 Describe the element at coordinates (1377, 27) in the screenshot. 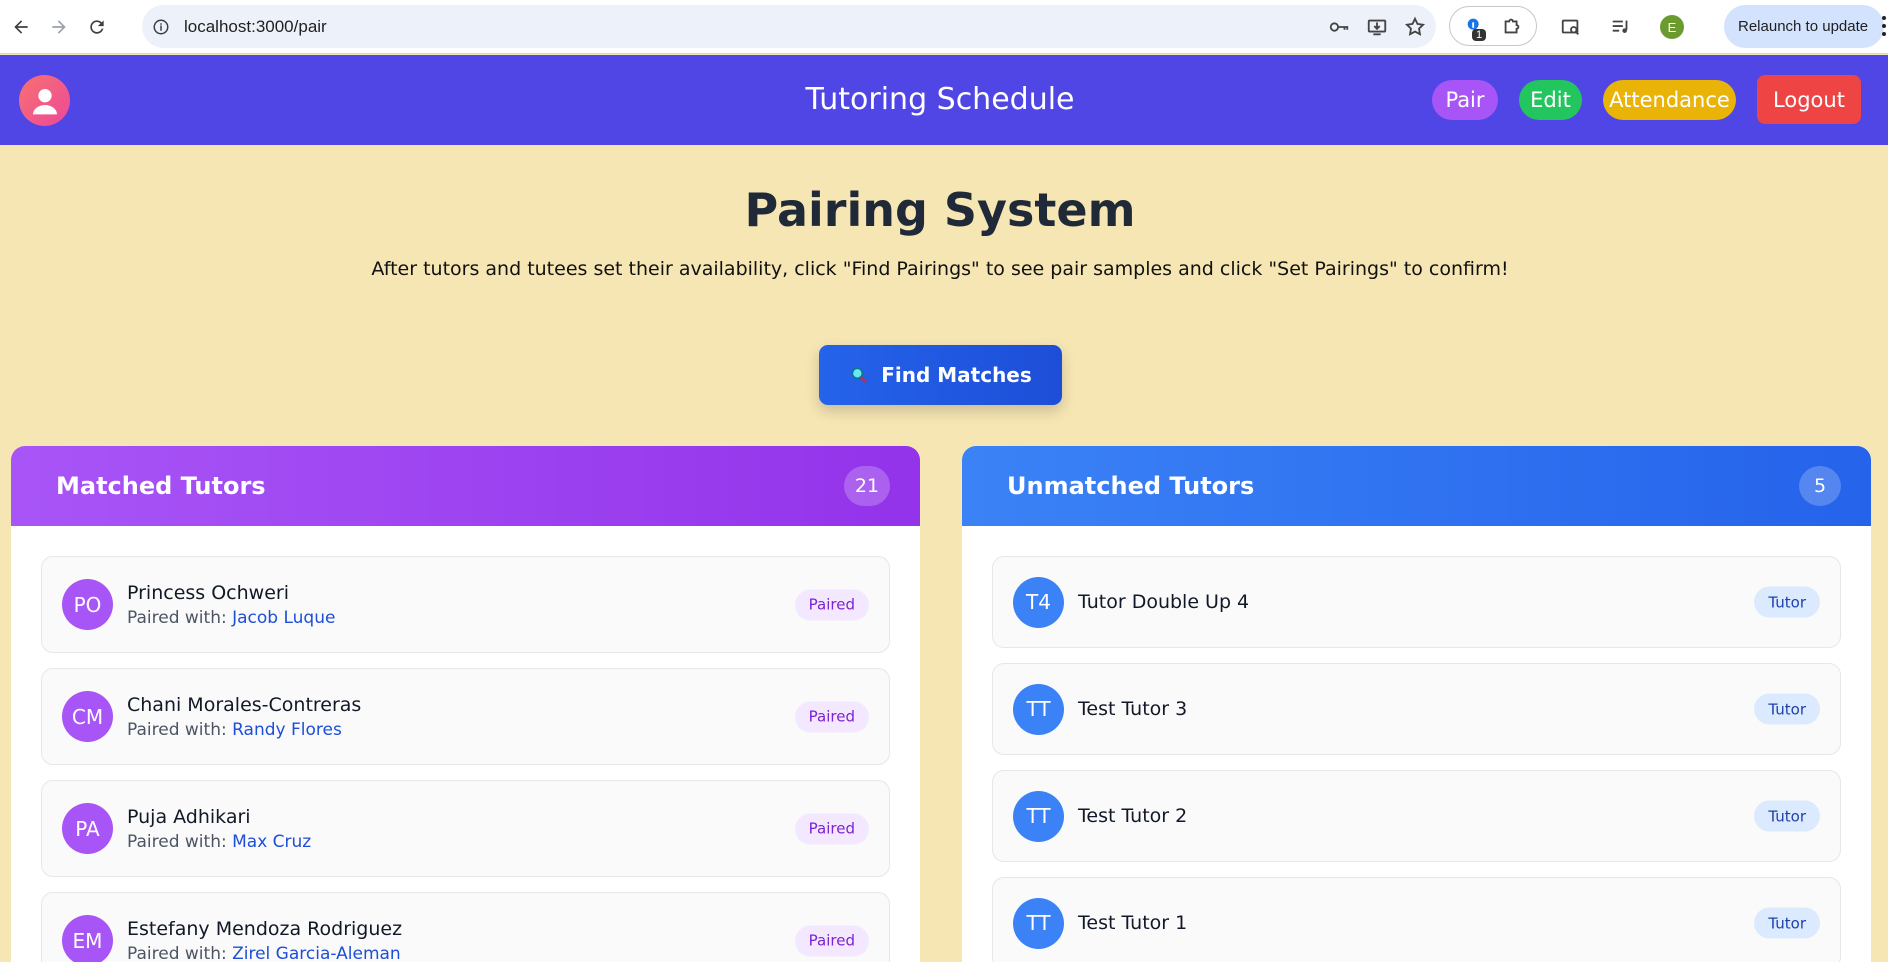

I see `install-app-icon` at that location.